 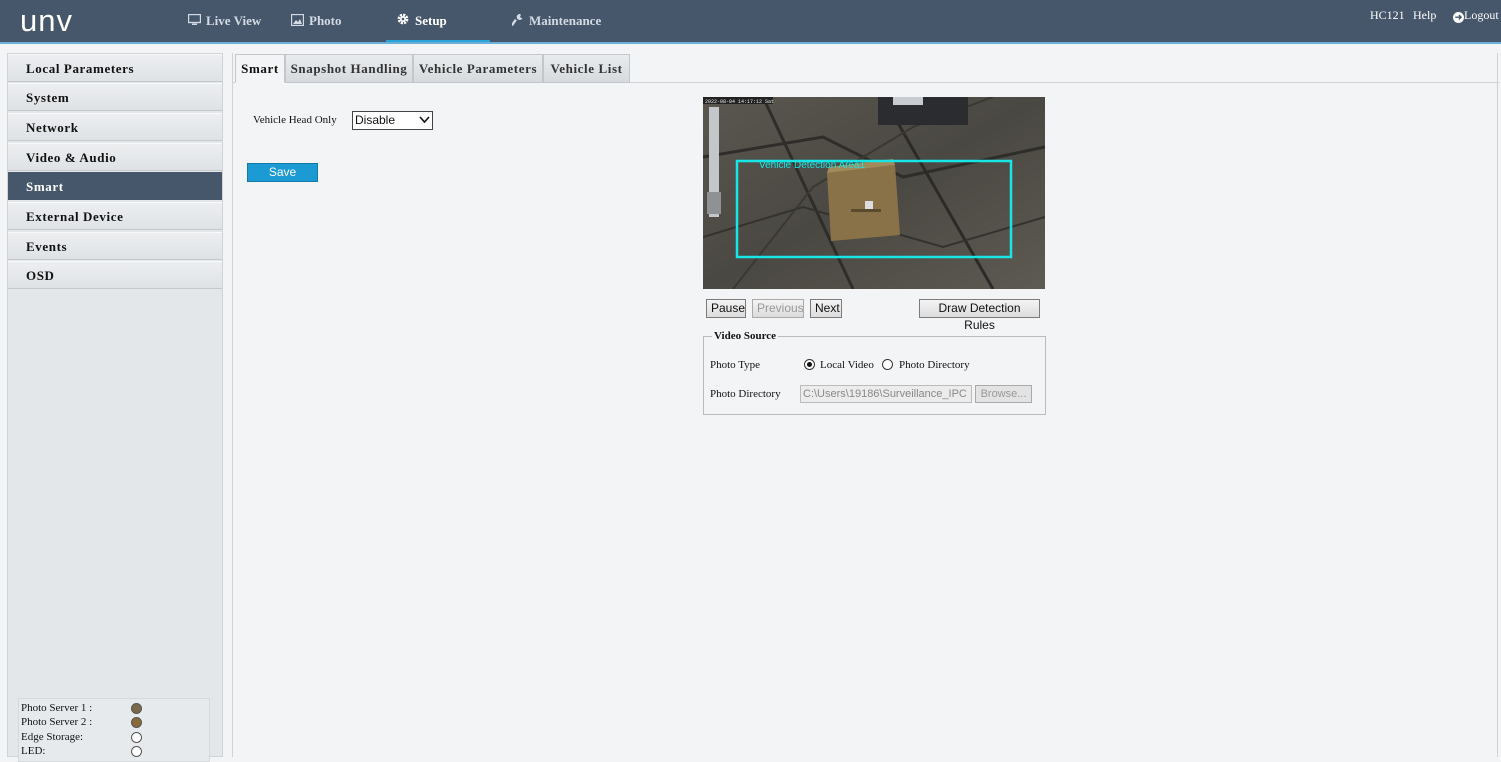 I want to click on logout-link: ➜ Logout, so click(x=1476, y=15).